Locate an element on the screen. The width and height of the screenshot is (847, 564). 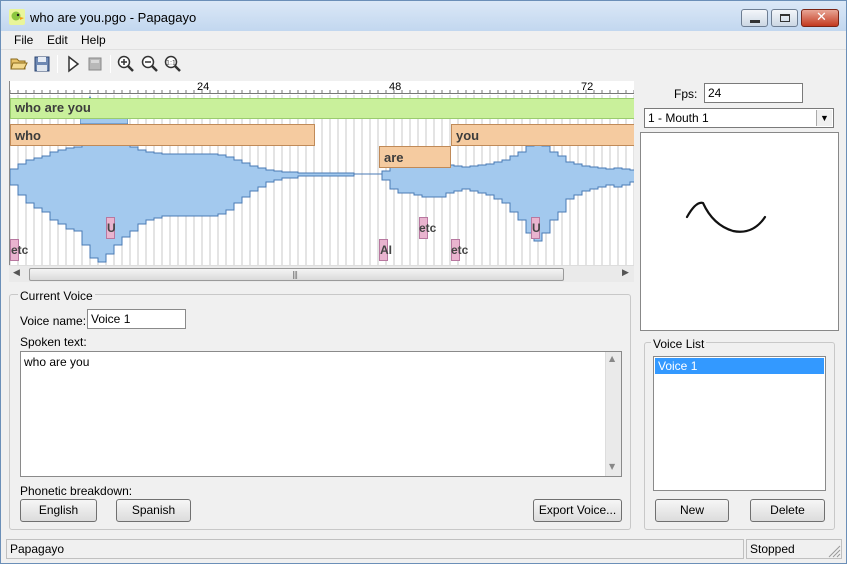
mouth-drawing is located at coordinates (726, 217).